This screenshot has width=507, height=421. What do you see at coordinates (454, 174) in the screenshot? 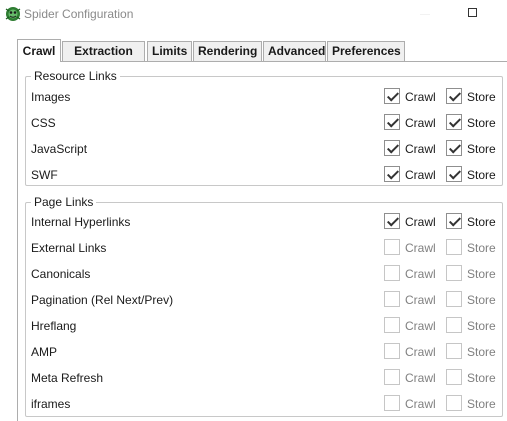
I see `swf-store-checkbox` at bounding box center [454, 174].